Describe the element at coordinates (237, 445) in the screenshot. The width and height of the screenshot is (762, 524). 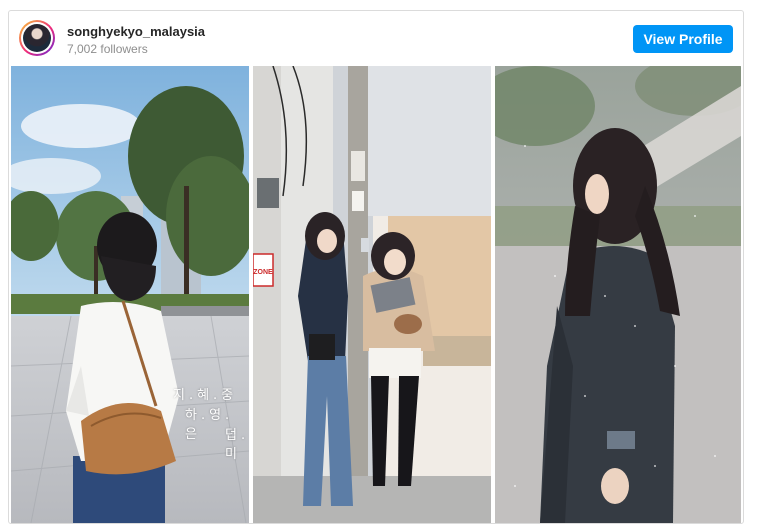
I see `korean-caption-line-3: 덥.미` at that location.